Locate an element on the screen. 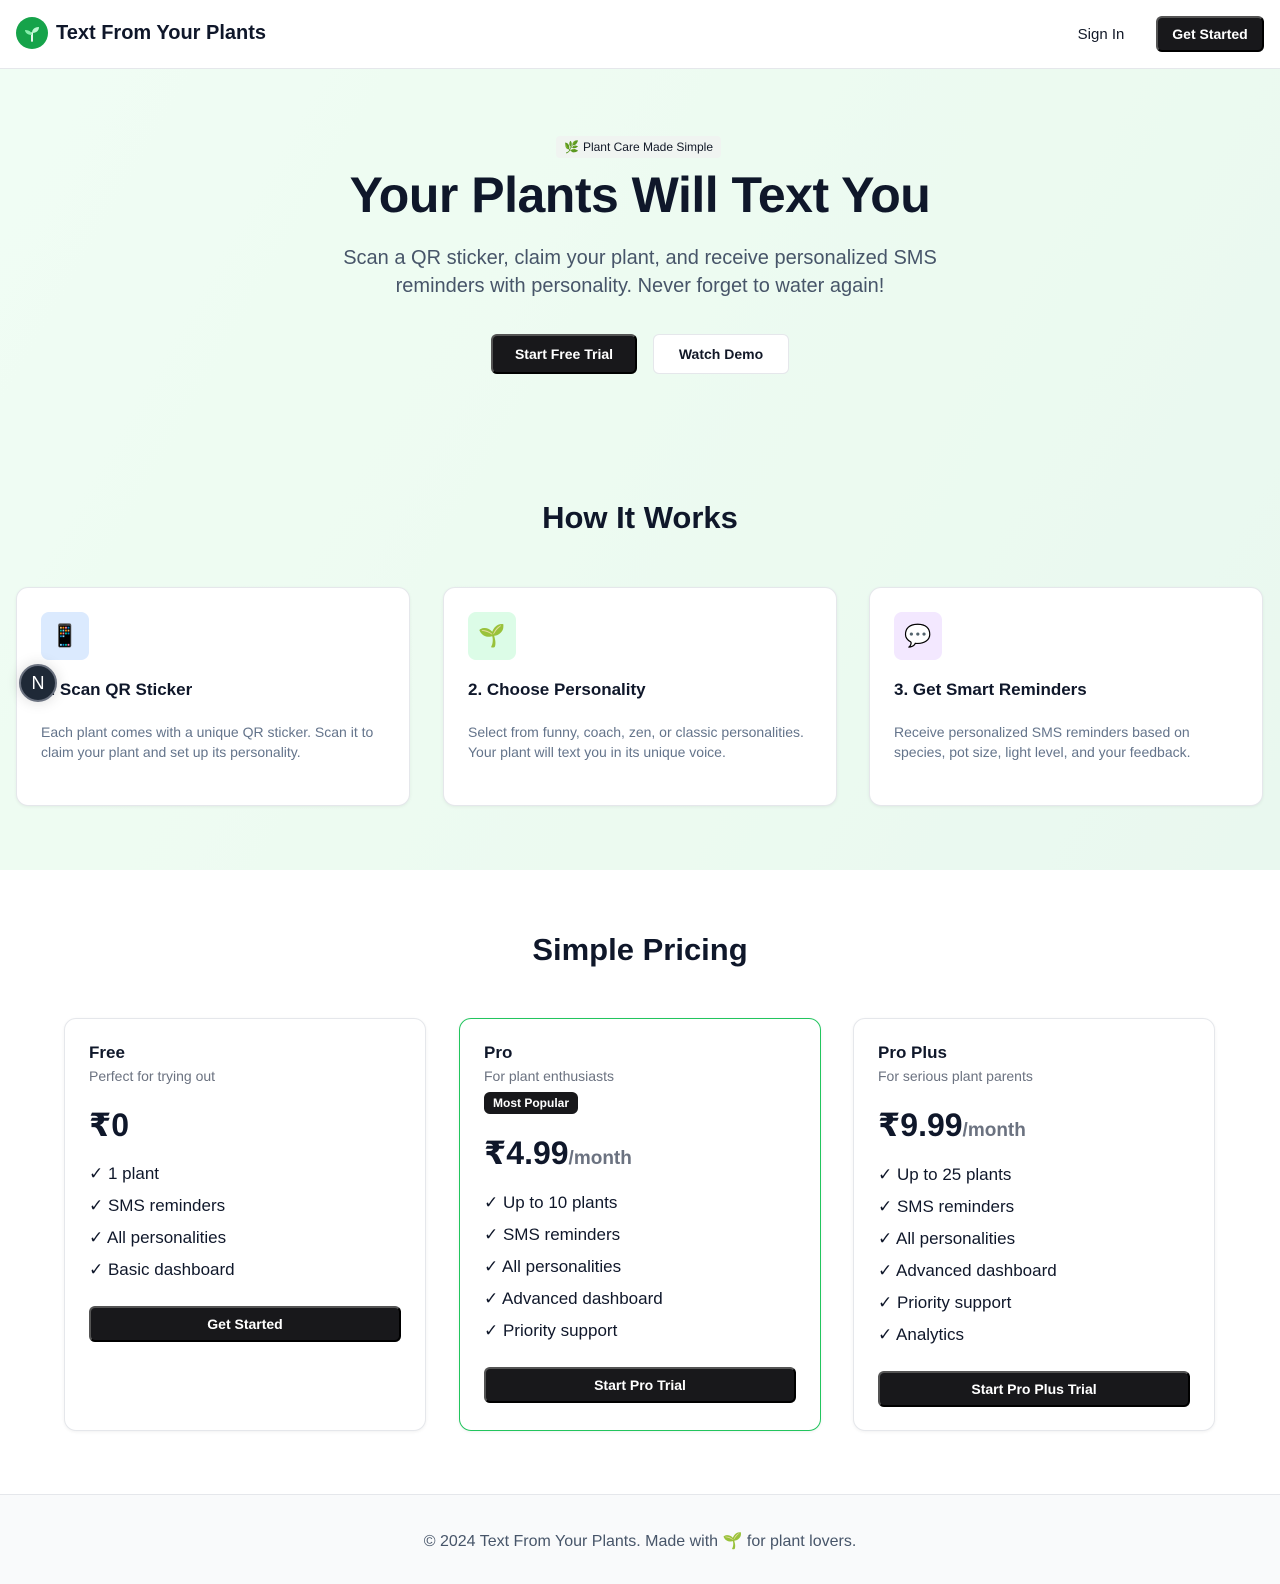 This screenshot has width=1280, height=1584. plan-price: ₹4.99/month is located at coordinates (558, 1153).